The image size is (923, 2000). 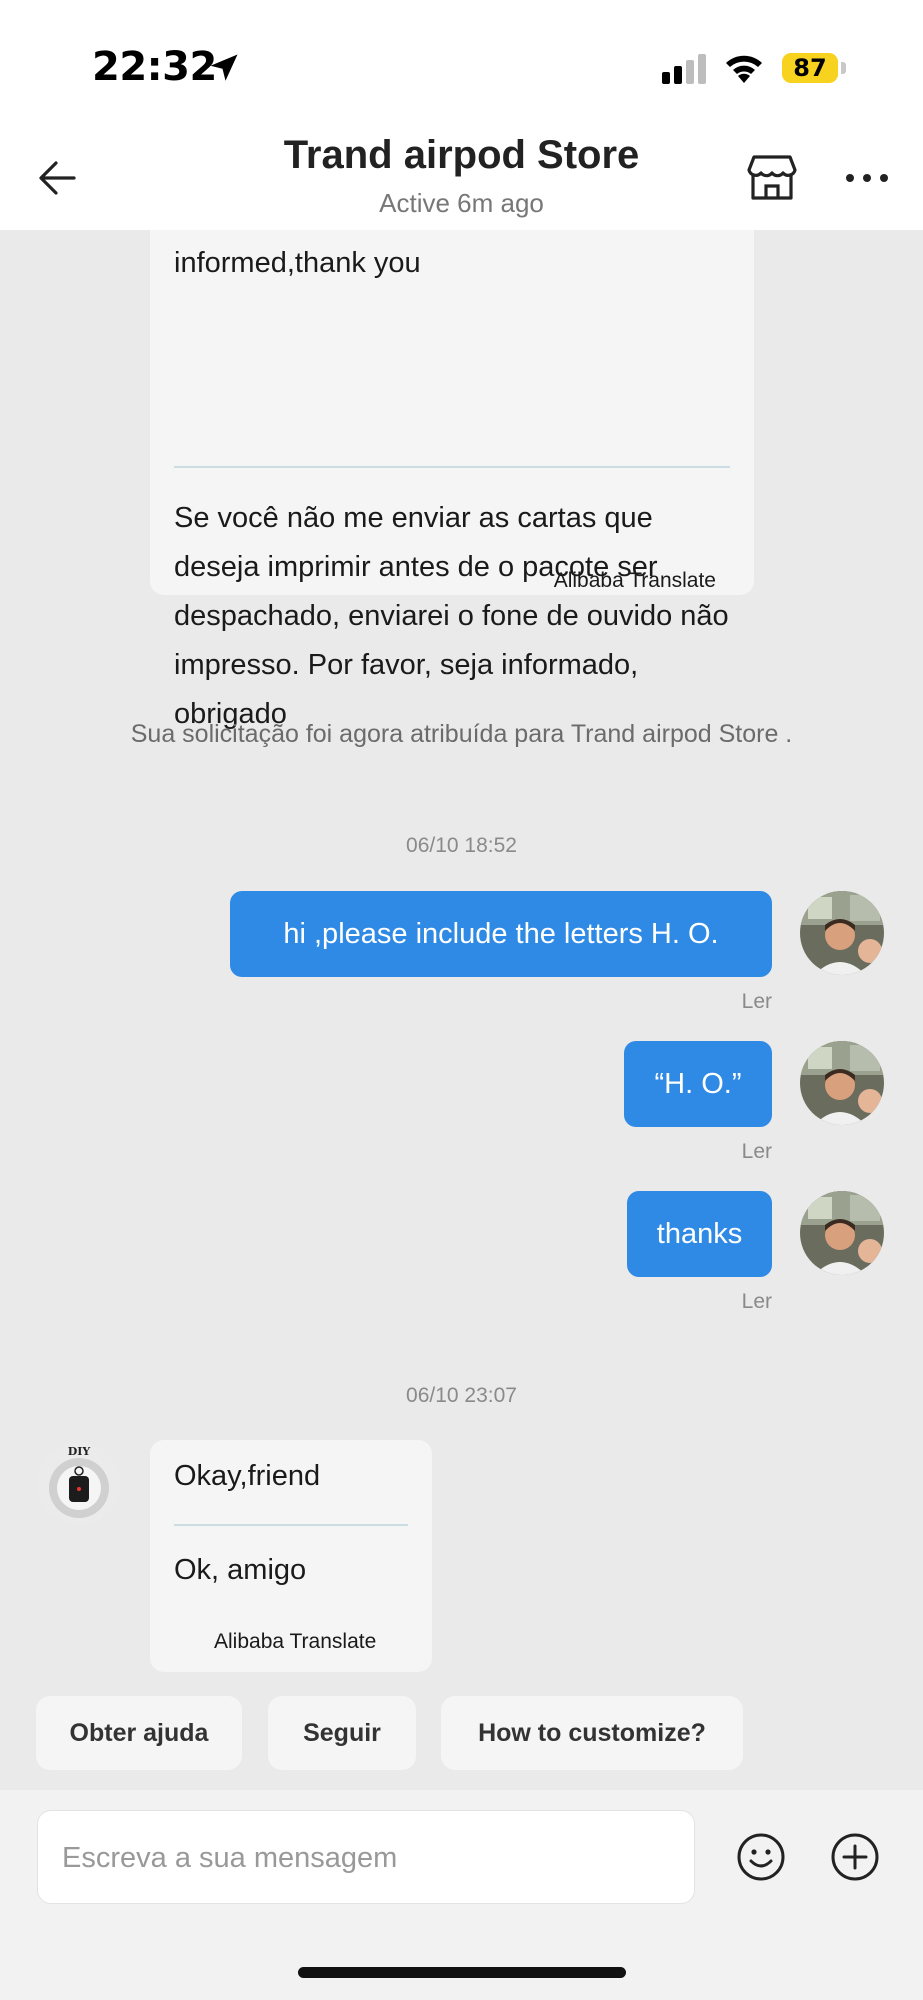 I want to click on outgoing-message-bubble: “H. O.”, so click(x=698, y=1084).